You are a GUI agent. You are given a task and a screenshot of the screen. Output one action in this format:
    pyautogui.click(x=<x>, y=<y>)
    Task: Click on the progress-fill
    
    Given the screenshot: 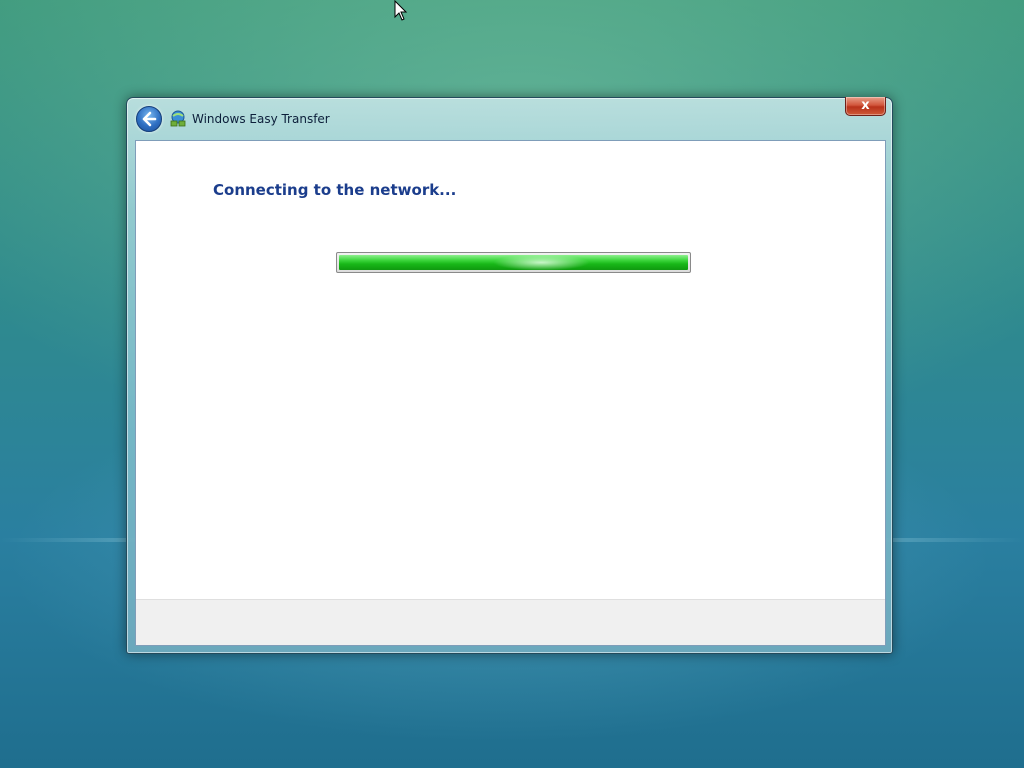 What is the action you would take?
    pyautogui.click(x=513, y=262)
    